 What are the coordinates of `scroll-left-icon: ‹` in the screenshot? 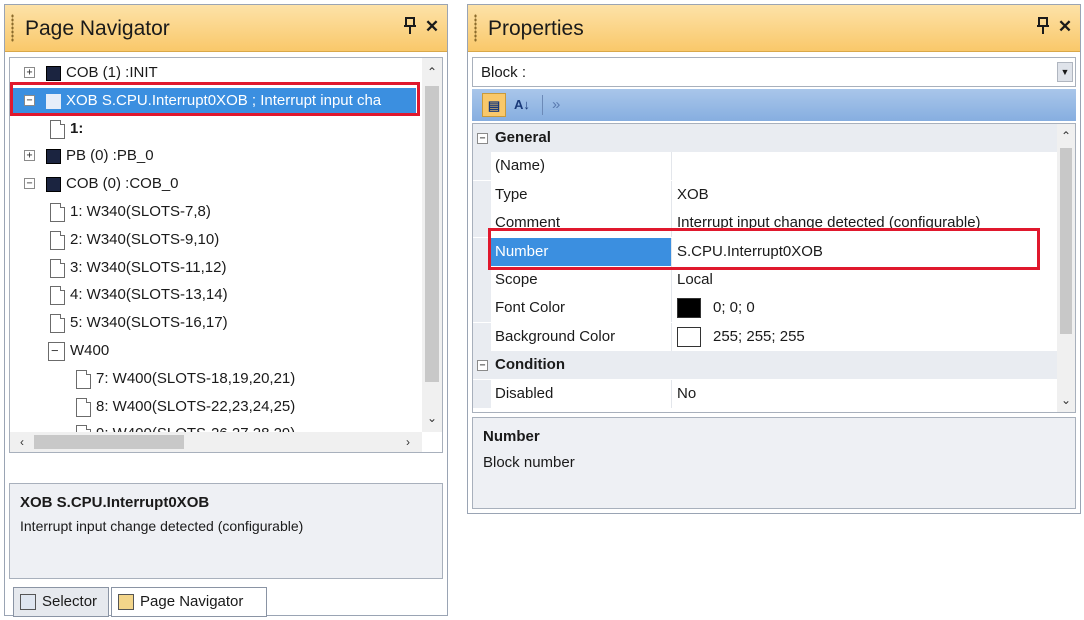 It's located at (22, 442).